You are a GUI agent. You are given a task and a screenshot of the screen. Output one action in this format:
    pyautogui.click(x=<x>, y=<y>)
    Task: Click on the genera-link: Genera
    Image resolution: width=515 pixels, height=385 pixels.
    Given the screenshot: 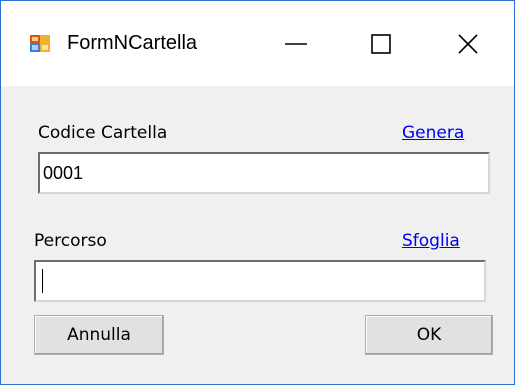 What is the action you would take?
    pyautogui.click(x=433, y=133)
    